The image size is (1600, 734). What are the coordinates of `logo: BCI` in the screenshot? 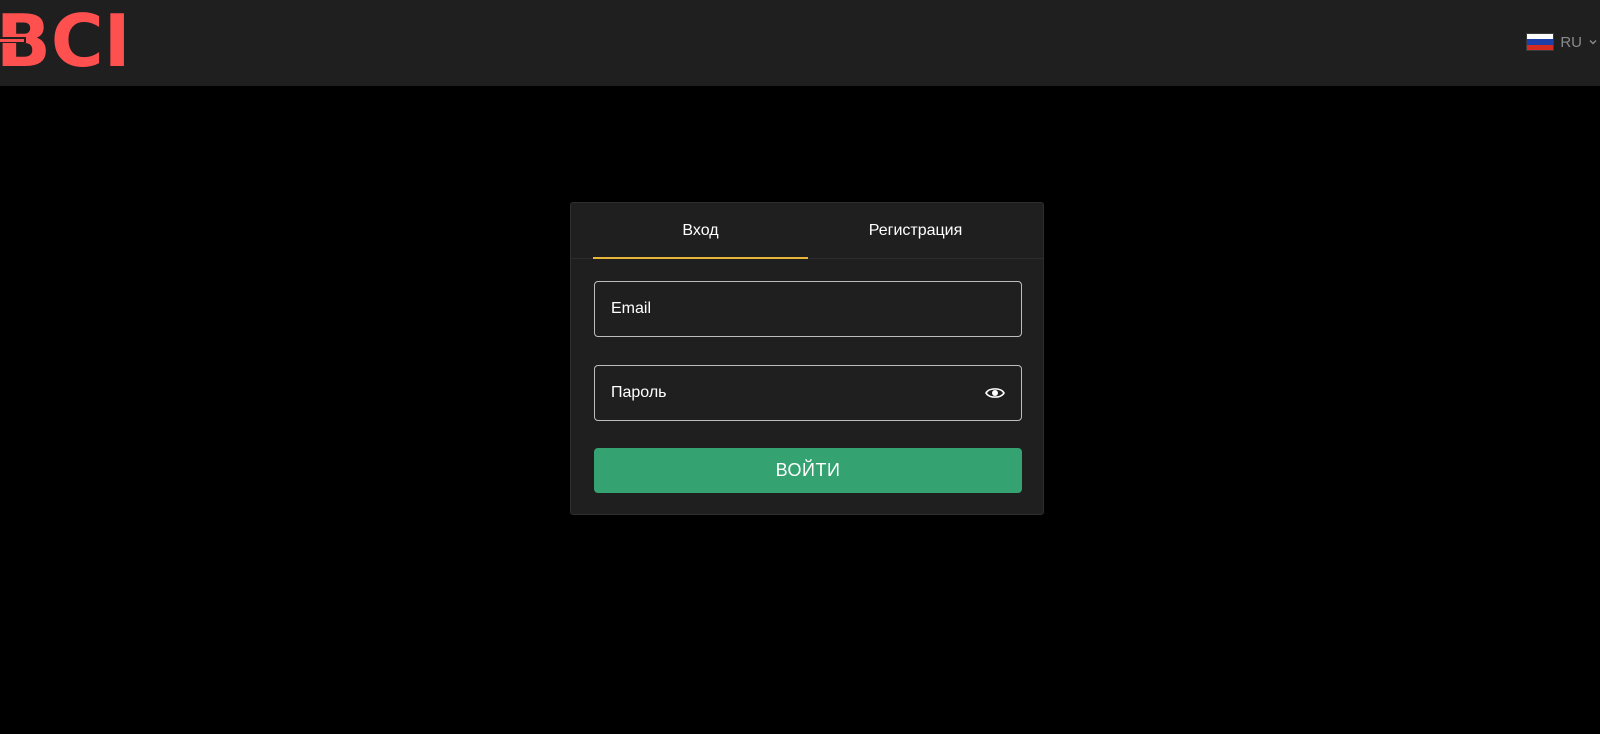 It's located at (70, 39).